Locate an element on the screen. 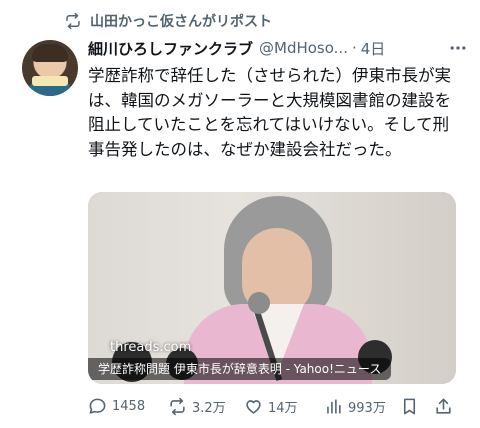 This screenshot has height=428, width=480. reply-icon is located at coordinates (97, 406).